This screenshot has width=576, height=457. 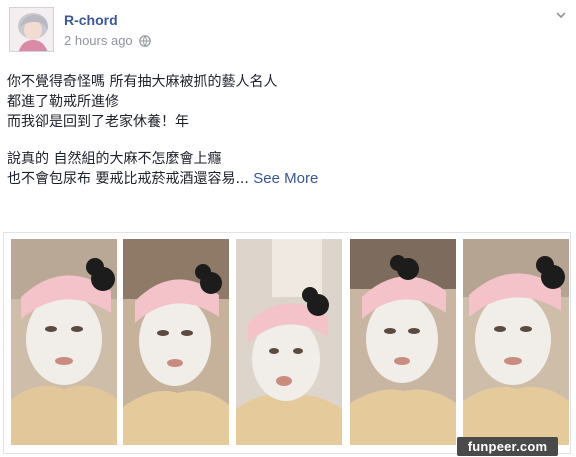 I want to click on chevron-down-icon, so click(x=561, y=15).